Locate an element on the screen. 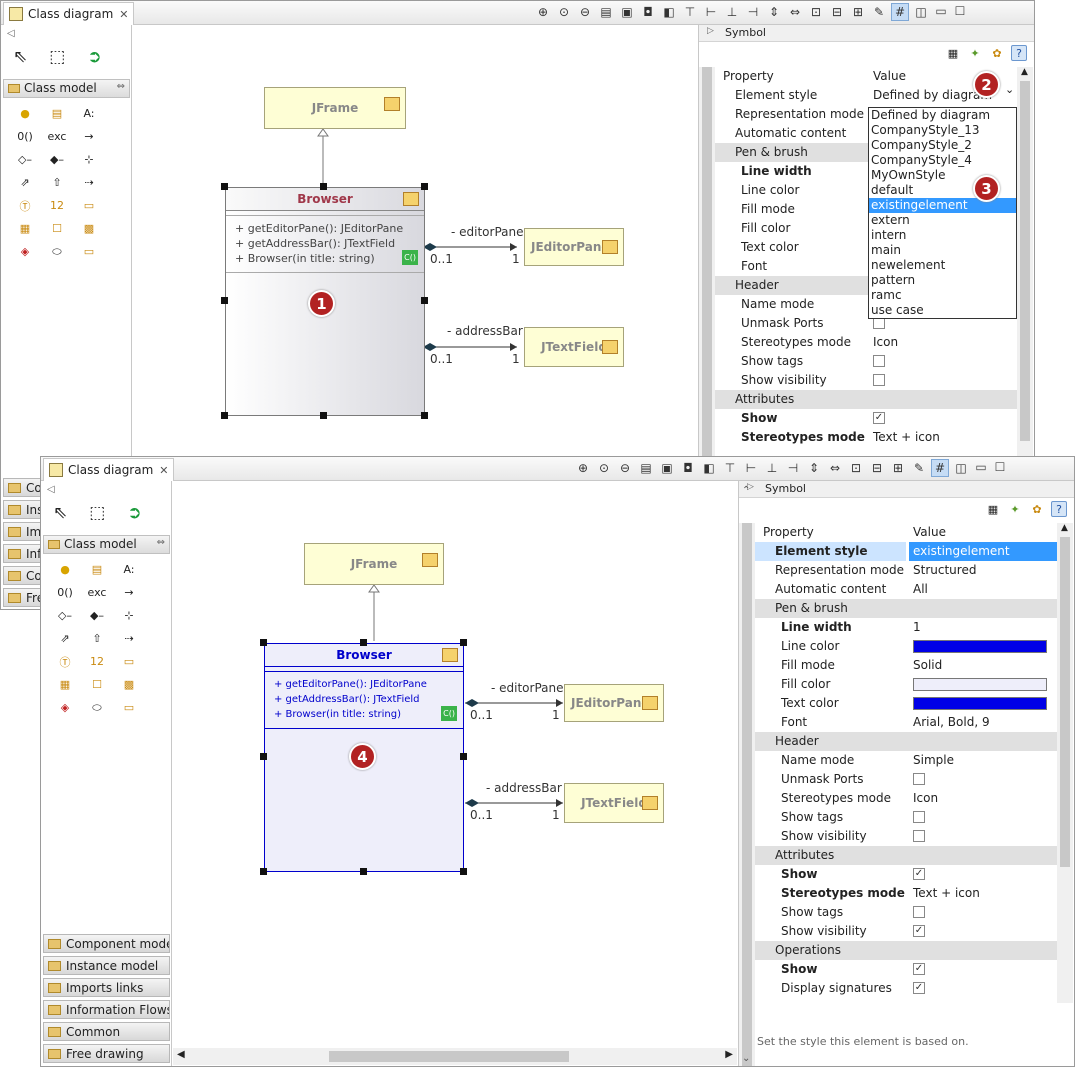  property-value: Simple is located at coordinates (983, 760).